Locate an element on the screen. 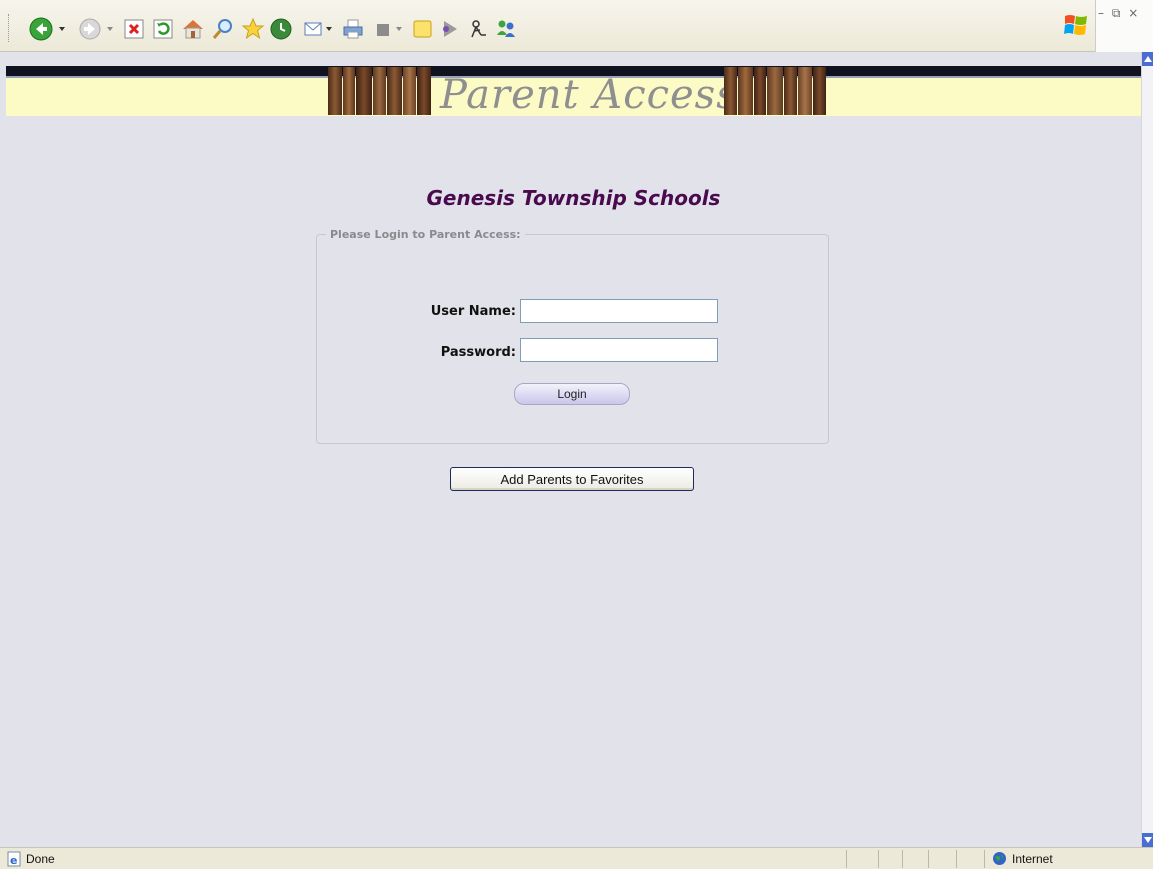  edit-icon is located at coordinates (384, 29).